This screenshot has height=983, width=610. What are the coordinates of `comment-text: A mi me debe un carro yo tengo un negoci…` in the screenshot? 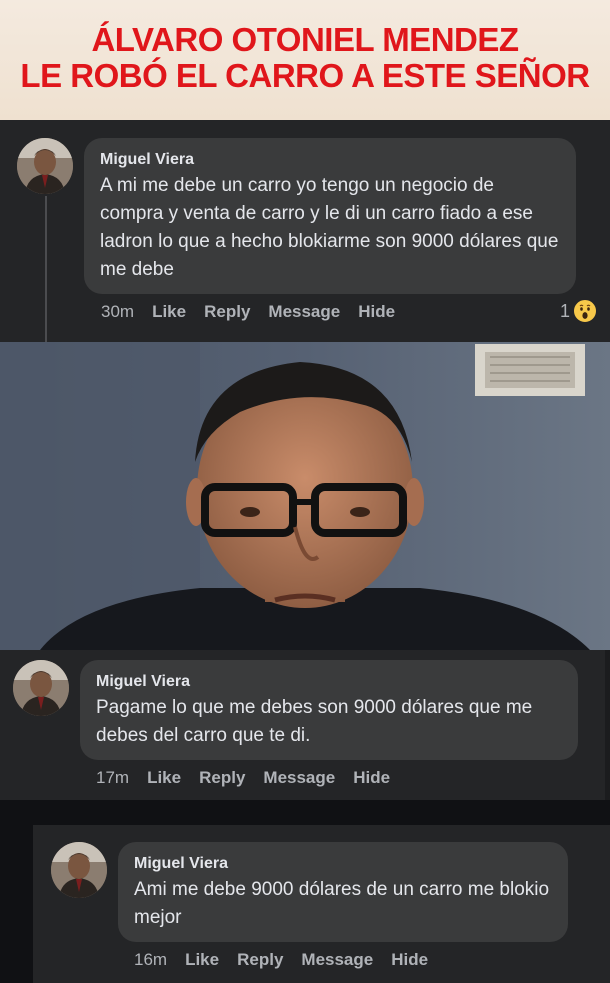 It's located at (329, 227).